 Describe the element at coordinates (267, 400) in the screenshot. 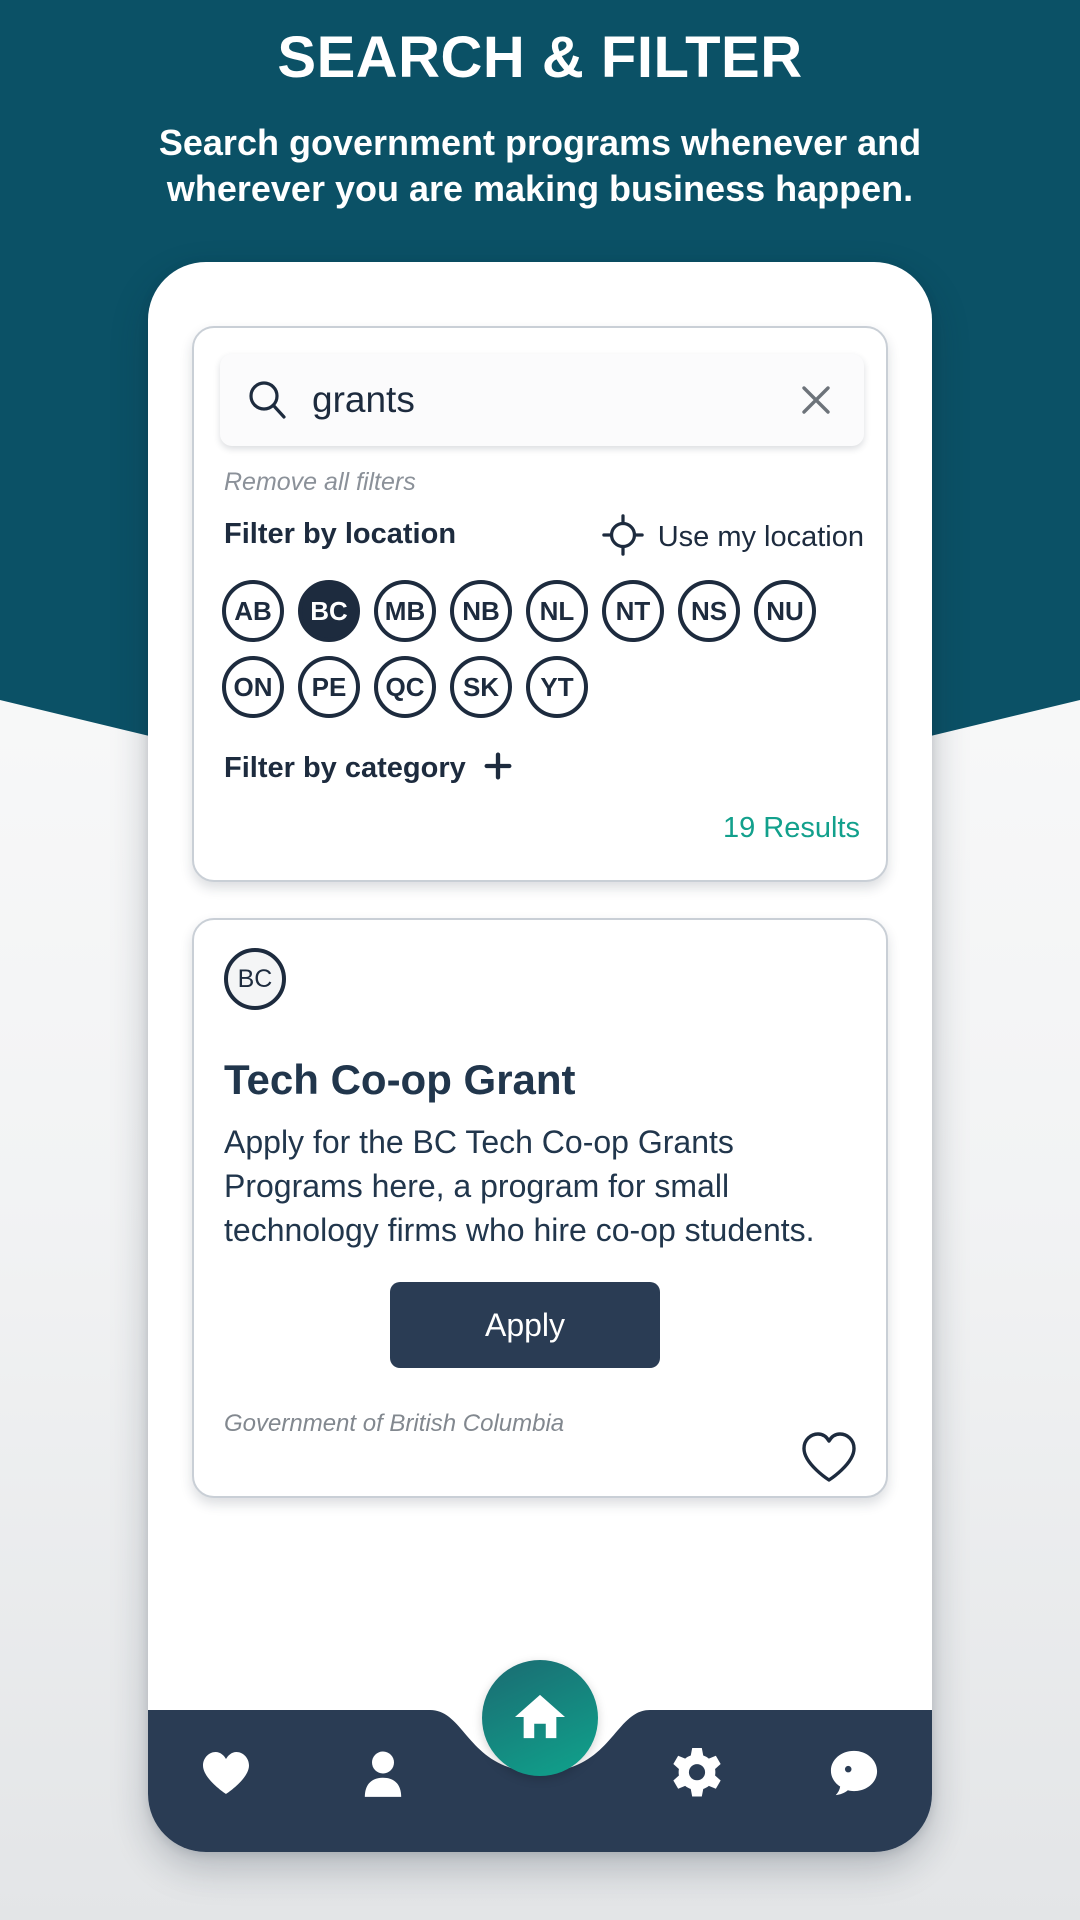

I see `search-icon` at that location.